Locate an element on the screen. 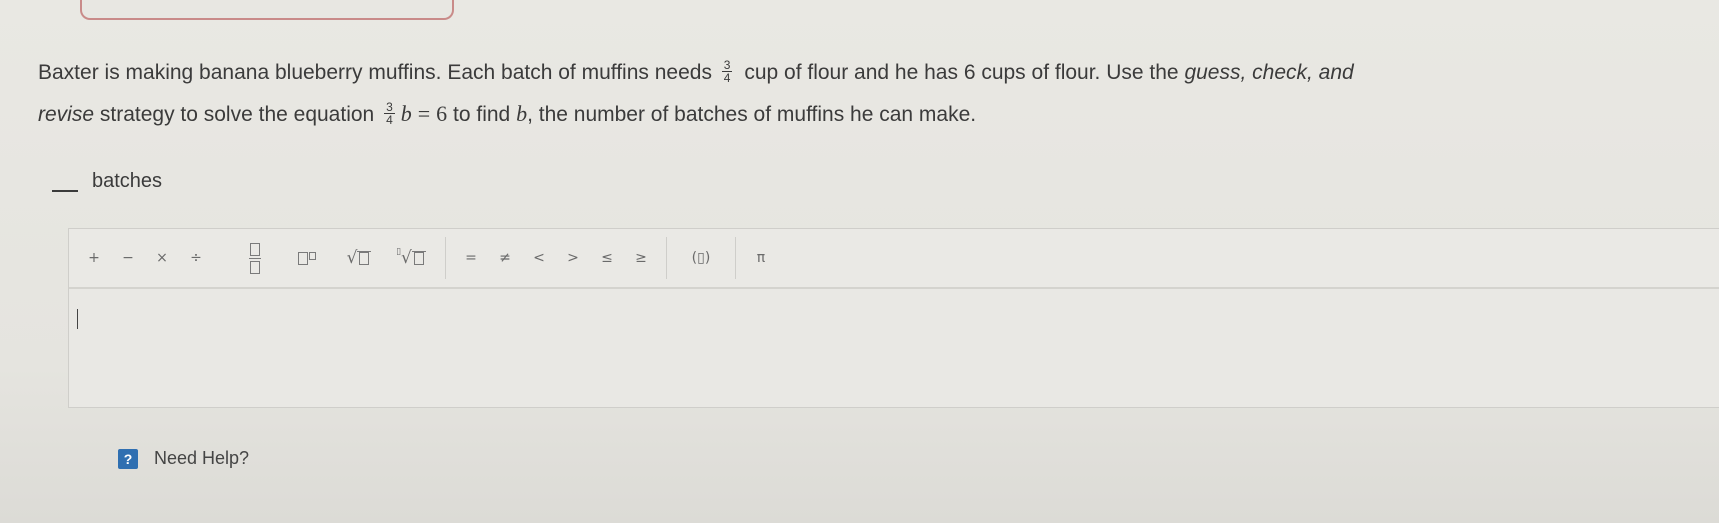  top-tab-outline is located at coordinates (267, 10).